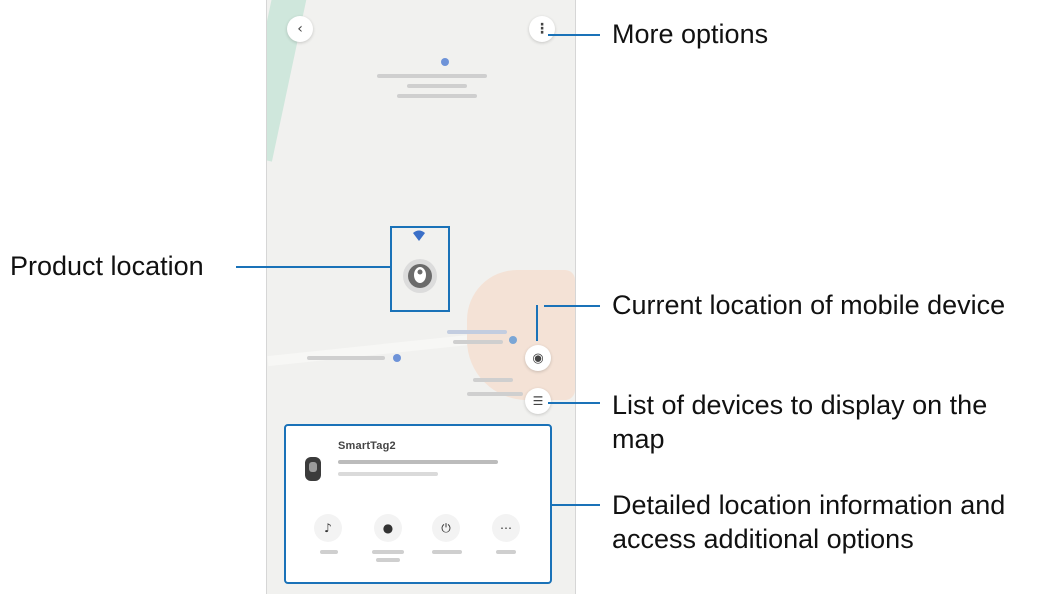 The height and width of the screenshot is (594, 1064). What do you see at coordinates (420, 275) in the screenshot?
I see `tag-marker-icon` at bounding box center [420, 275].